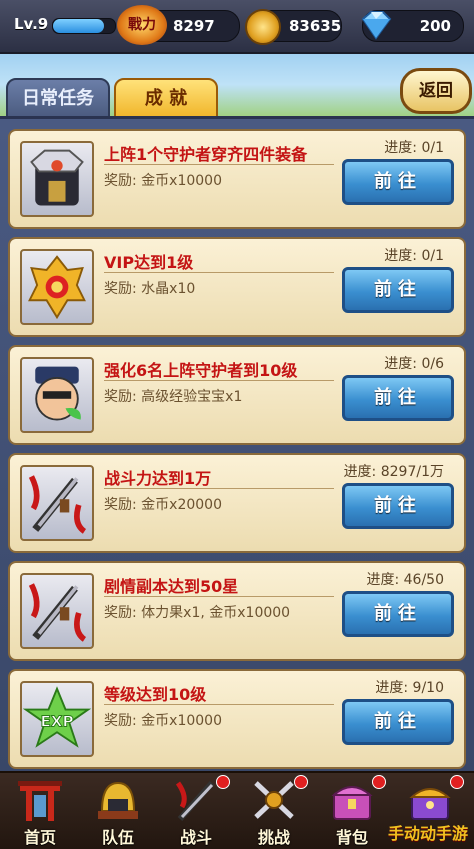 The width and height of the screenshot is (474, 849). Describe the element at coordinates (195, 837) in the screenshot. I see `nav-label: 战斗` at that location.